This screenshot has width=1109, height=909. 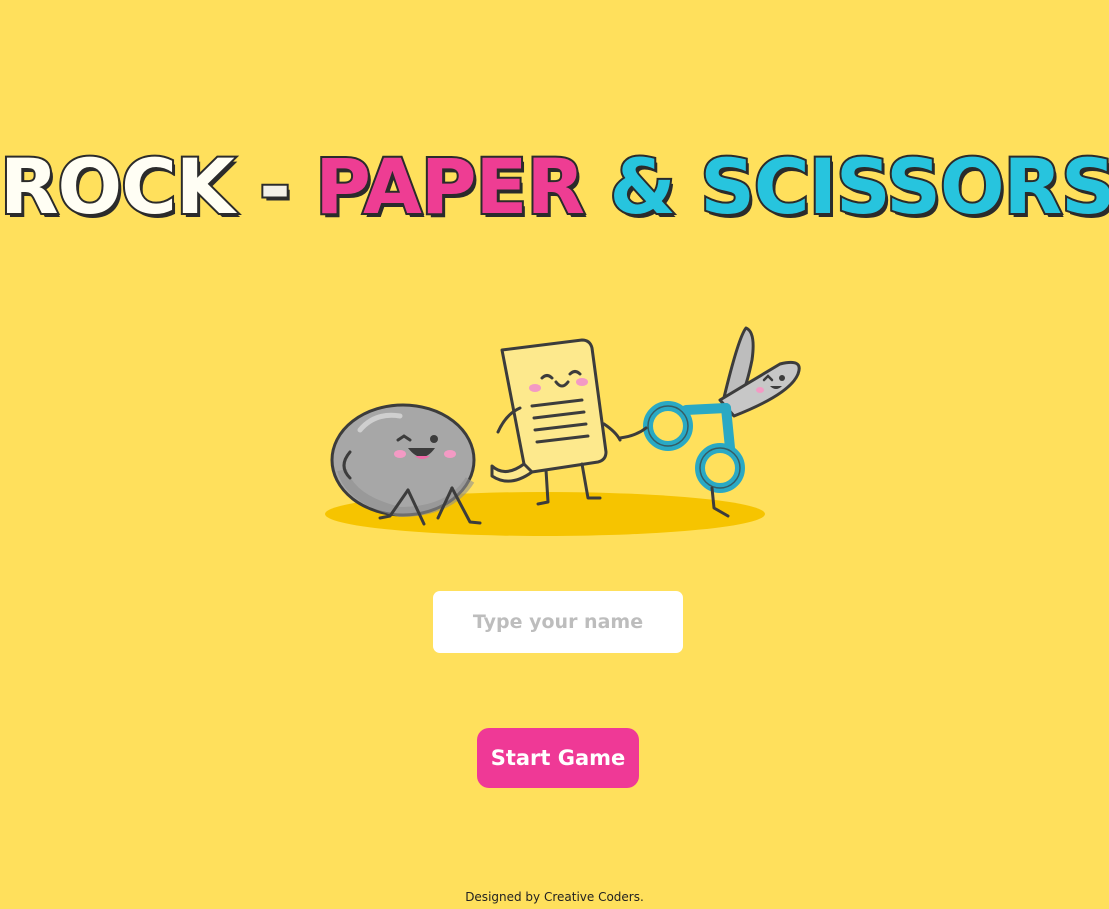 What do you see at coordinates (709, 422) in the screenshot?
I see `scissors-character` at bounding box center [709, 422].